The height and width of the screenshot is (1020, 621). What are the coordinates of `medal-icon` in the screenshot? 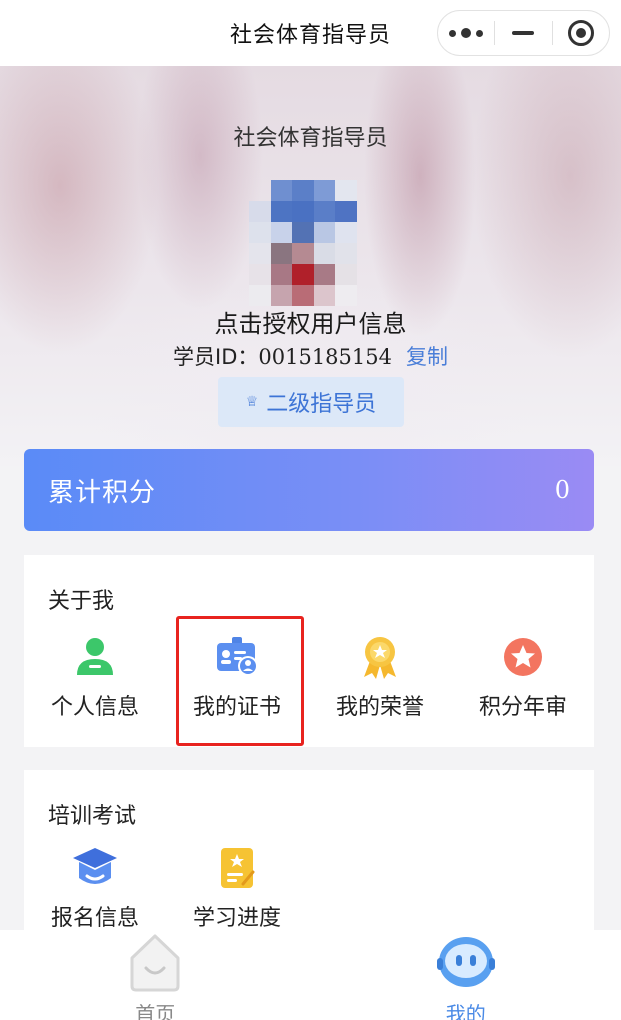 It's located at (380, 657).